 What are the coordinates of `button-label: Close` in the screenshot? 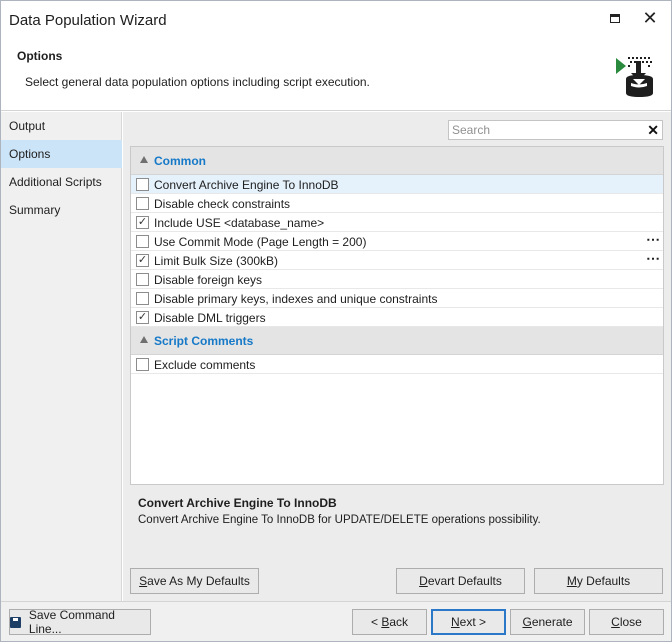 It's located at (626, 622).